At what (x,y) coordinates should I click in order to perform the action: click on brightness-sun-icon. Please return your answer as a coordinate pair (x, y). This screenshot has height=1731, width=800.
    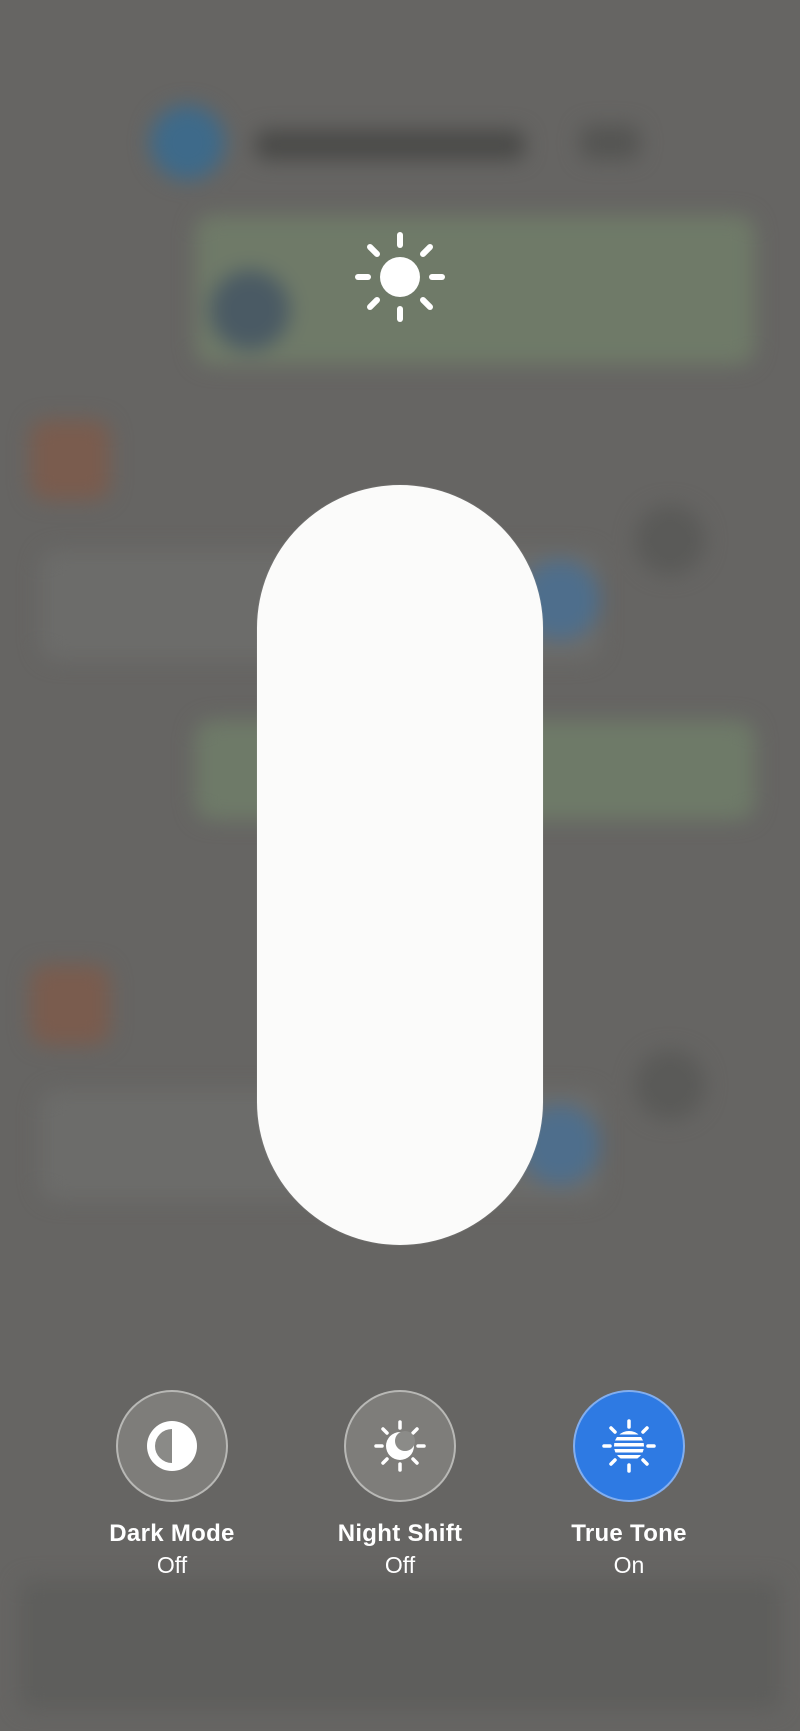
    Looking at the image, I should click on (400, 277).